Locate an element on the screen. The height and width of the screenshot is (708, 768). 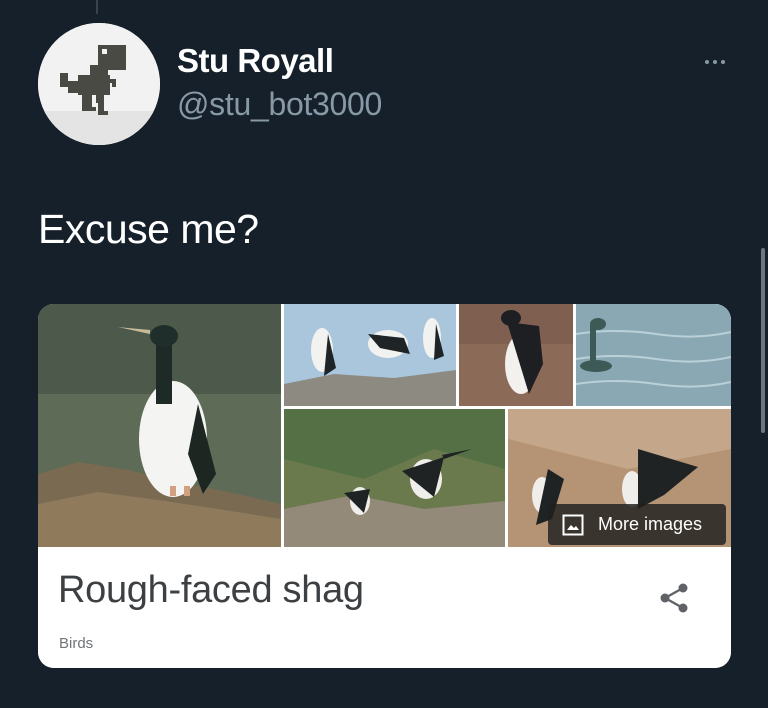
author-handle: @stu_bot3000 is located at coordinates (279, 104).